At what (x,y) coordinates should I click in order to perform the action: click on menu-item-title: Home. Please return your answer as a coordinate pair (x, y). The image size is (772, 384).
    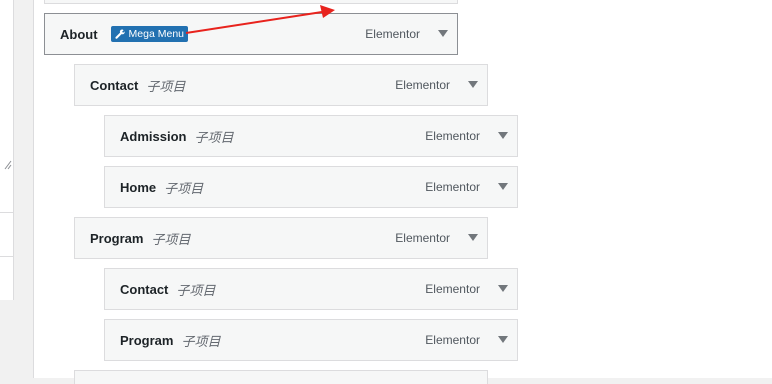
    Looking at the image, I should click on (138, 187).